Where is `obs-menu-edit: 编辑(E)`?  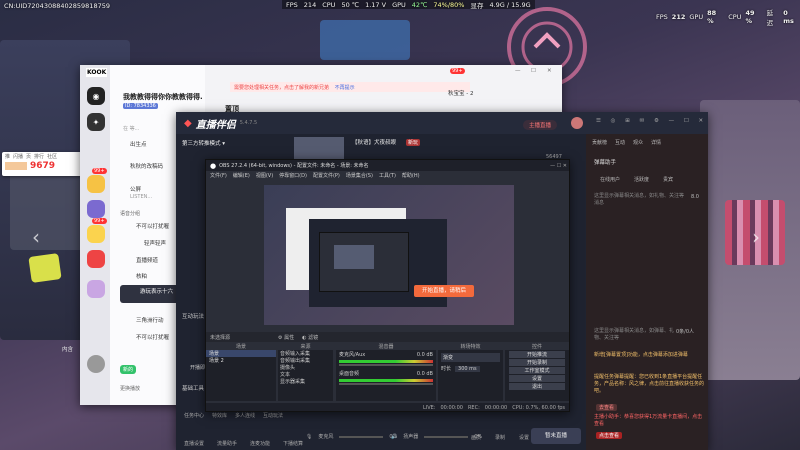
obs-menu-edit: 编辑(E) is located at coordinates (241, 175).